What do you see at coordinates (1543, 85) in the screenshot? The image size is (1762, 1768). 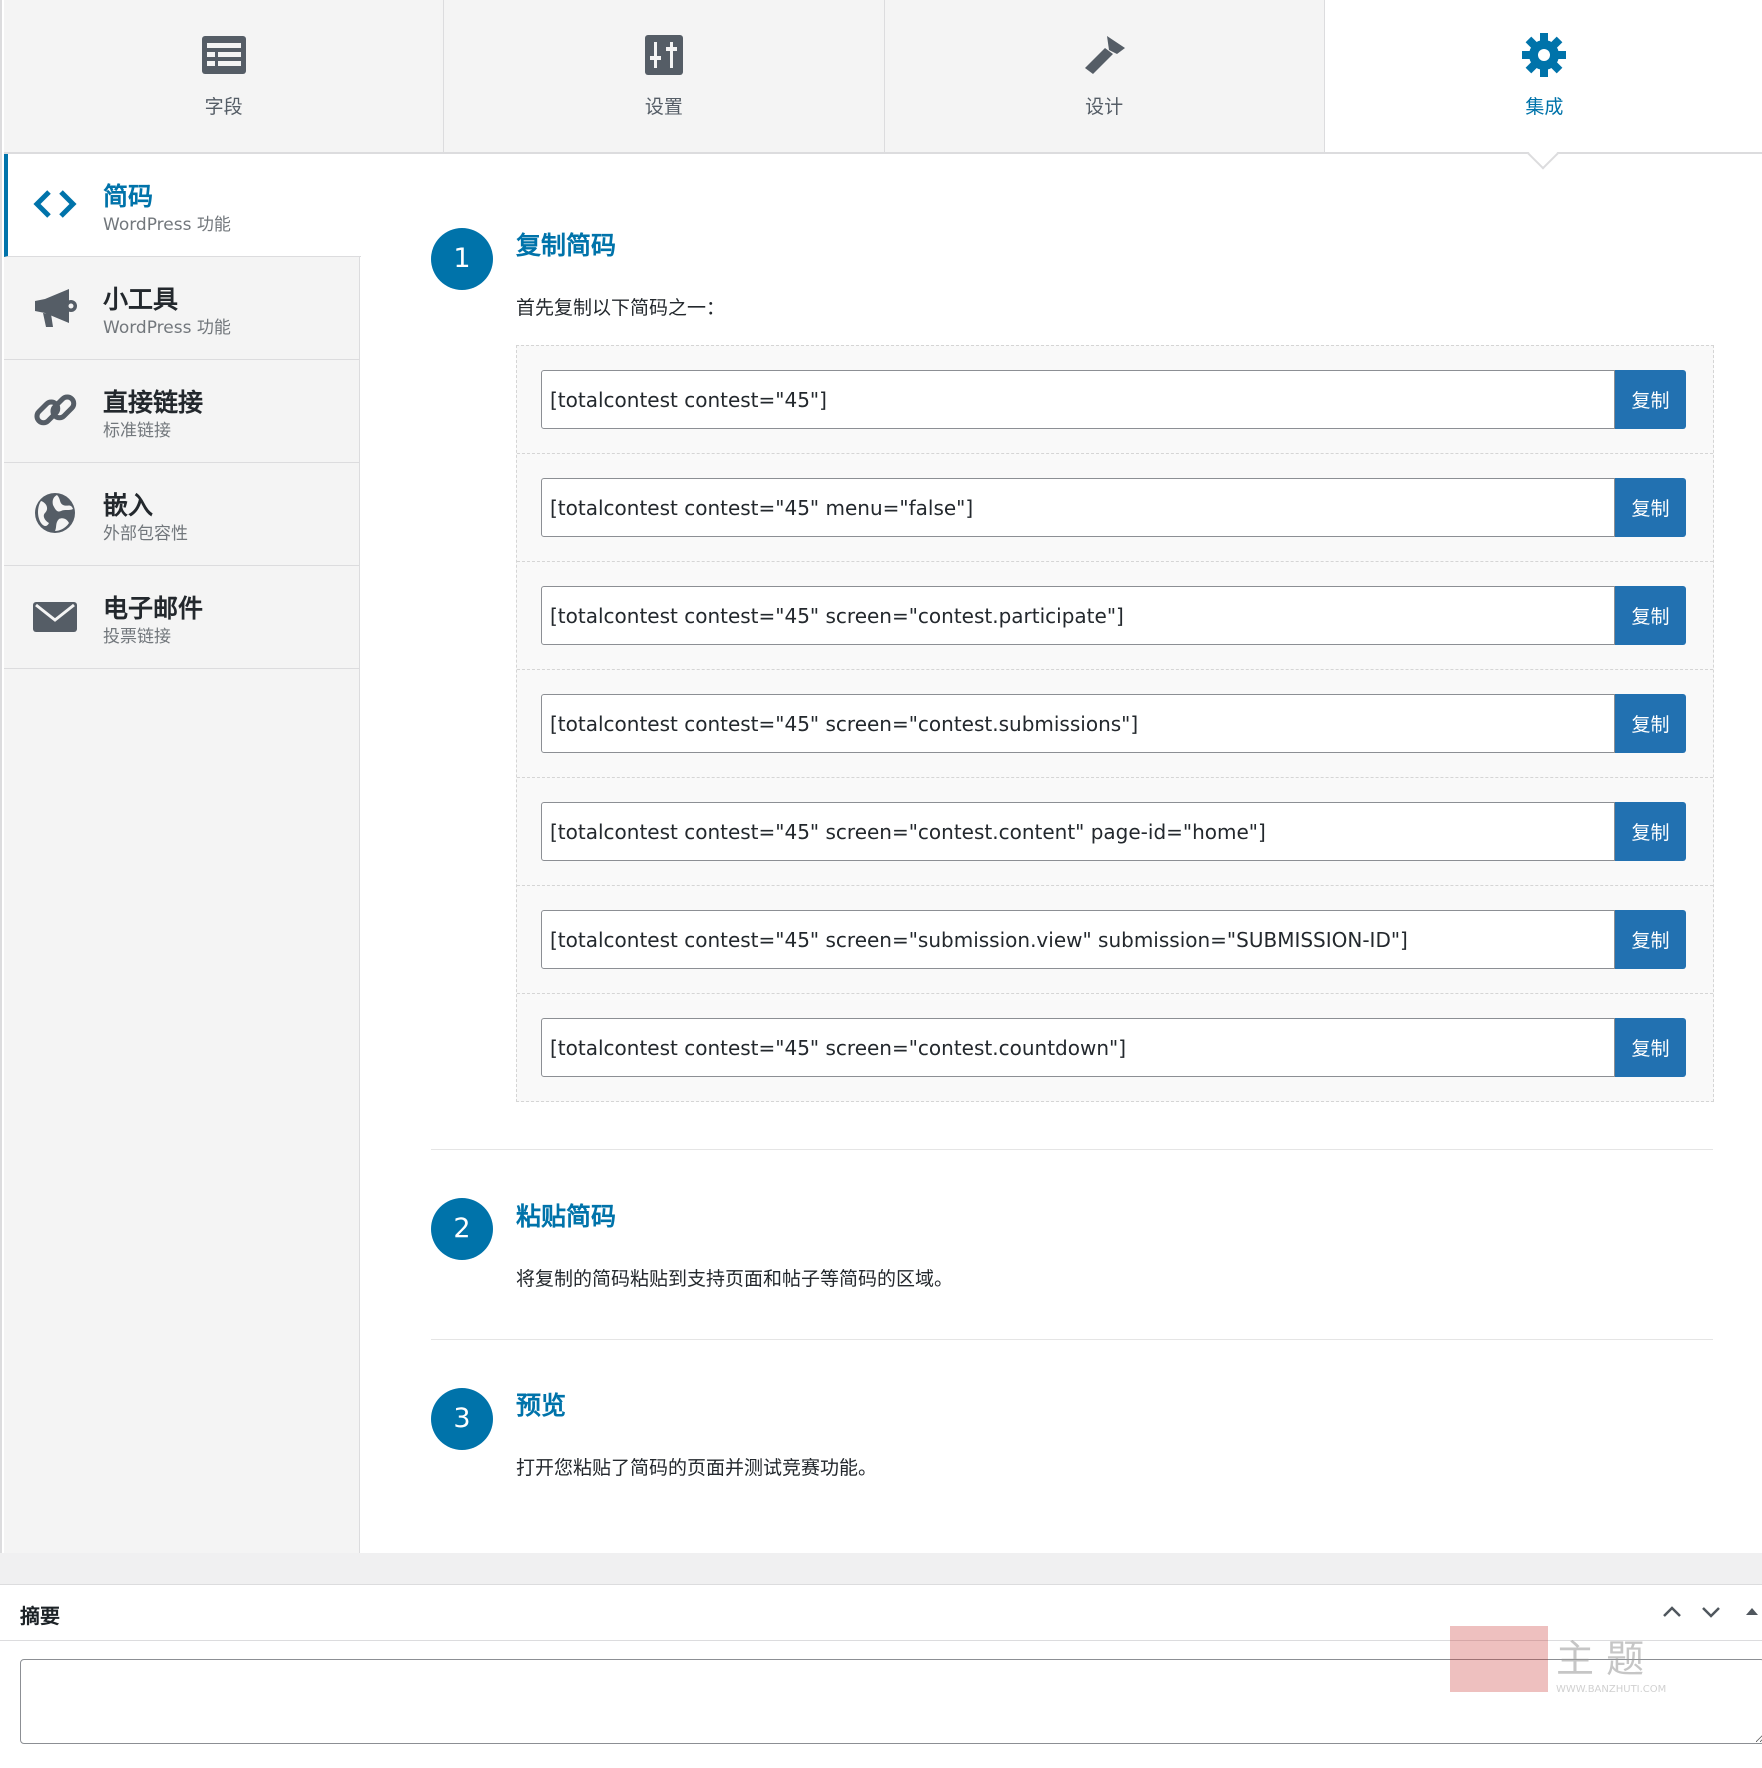 I see `tab-integration: 集成` at bounding box center [1543, 85].